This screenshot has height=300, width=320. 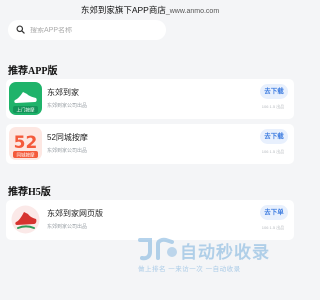 What do you see at coordinates (274, 212) in the screenshot?
I see `order-button: 去下单` at bounding box center [274, 212].